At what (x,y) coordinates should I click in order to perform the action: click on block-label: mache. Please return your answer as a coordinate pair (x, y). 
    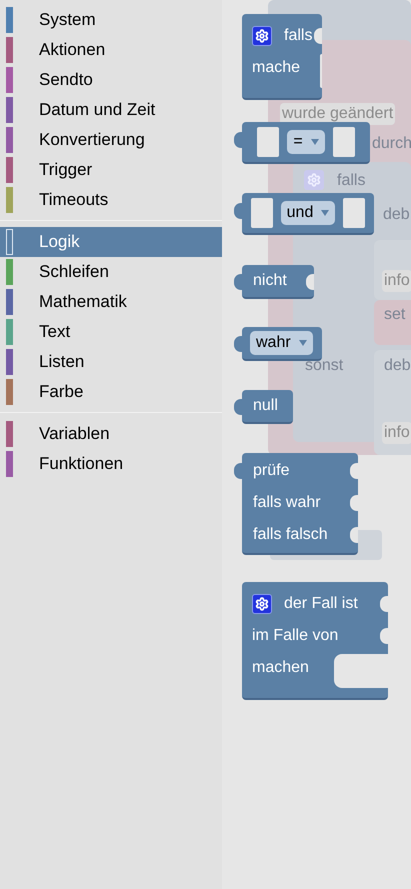
    Looking at the image, I should click on (276, 68).